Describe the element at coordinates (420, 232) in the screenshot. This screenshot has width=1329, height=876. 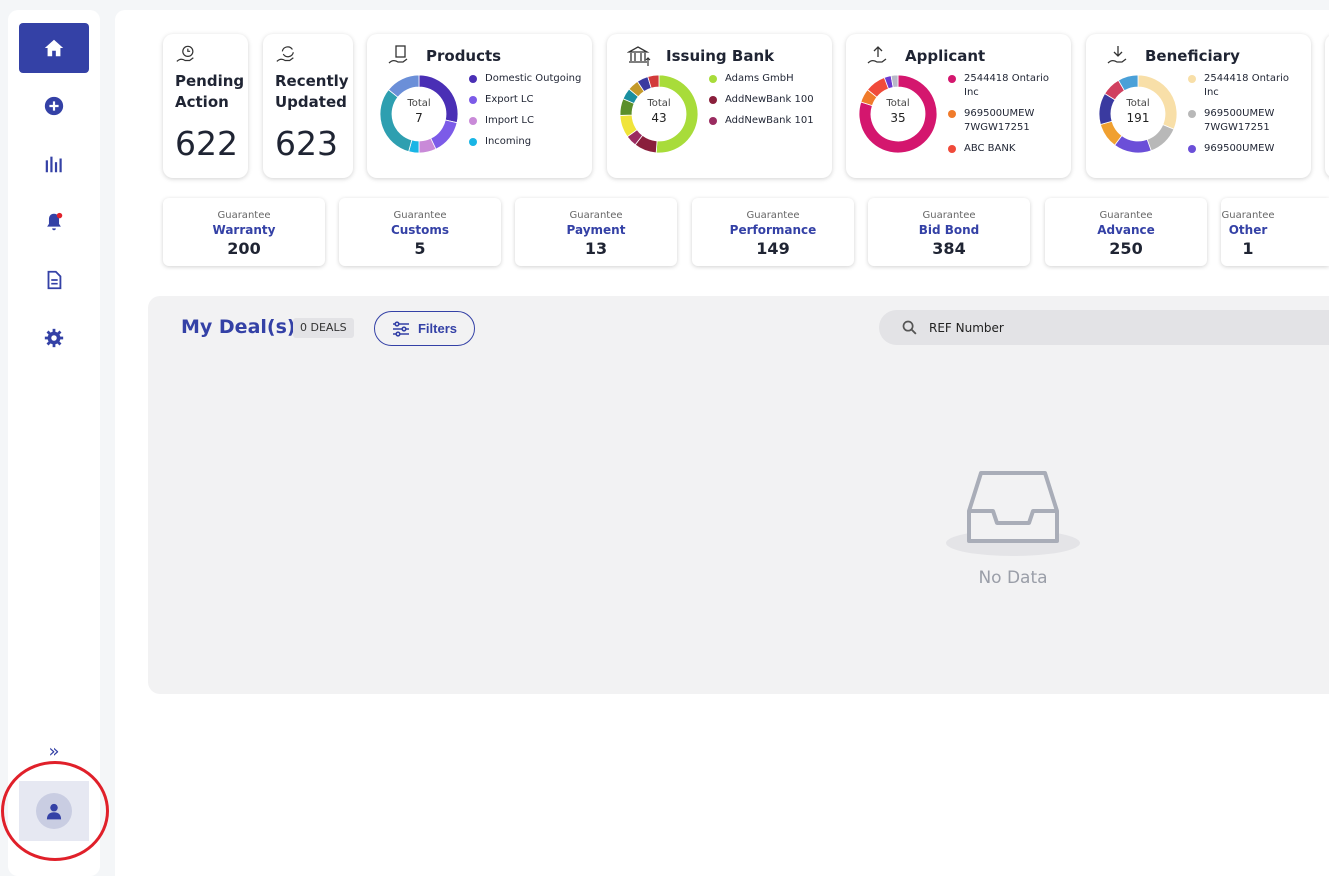
I see `guarantee-card-customs: Guarantee Customs 5` at that location.